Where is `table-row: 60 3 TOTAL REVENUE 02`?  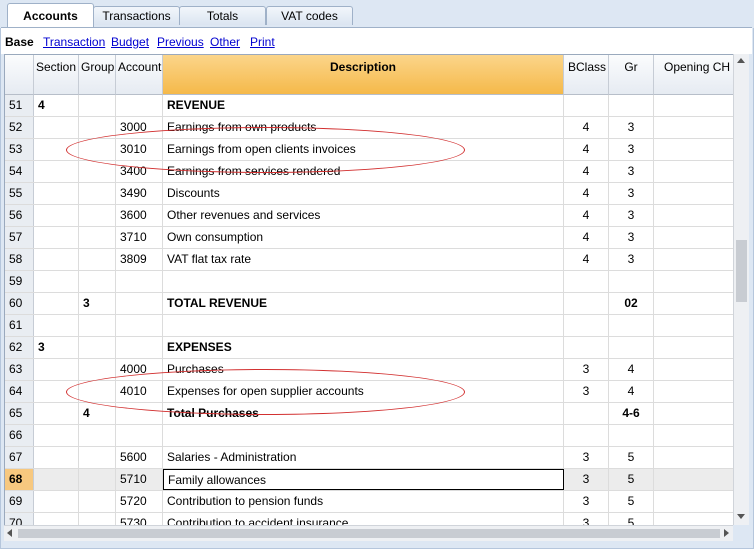 table-row: 60 3 TOTAL REVENUE 02 is located at coordinates (369, 304).